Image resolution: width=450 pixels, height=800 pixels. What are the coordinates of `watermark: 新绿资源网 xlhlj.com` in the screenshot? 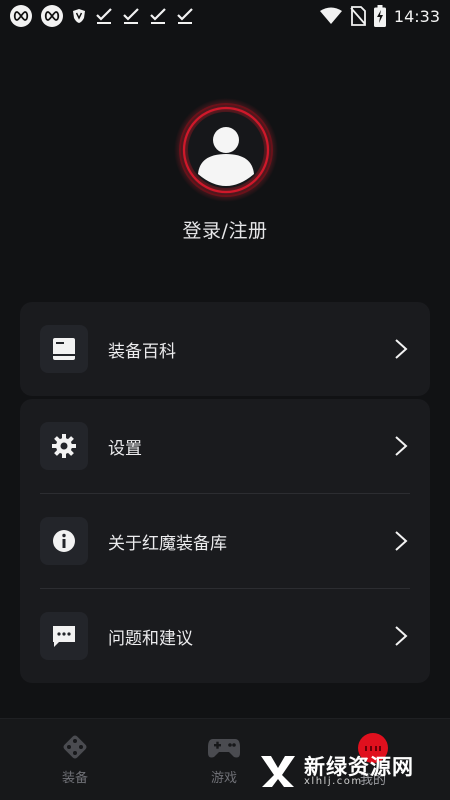 It's located at (347, 771).